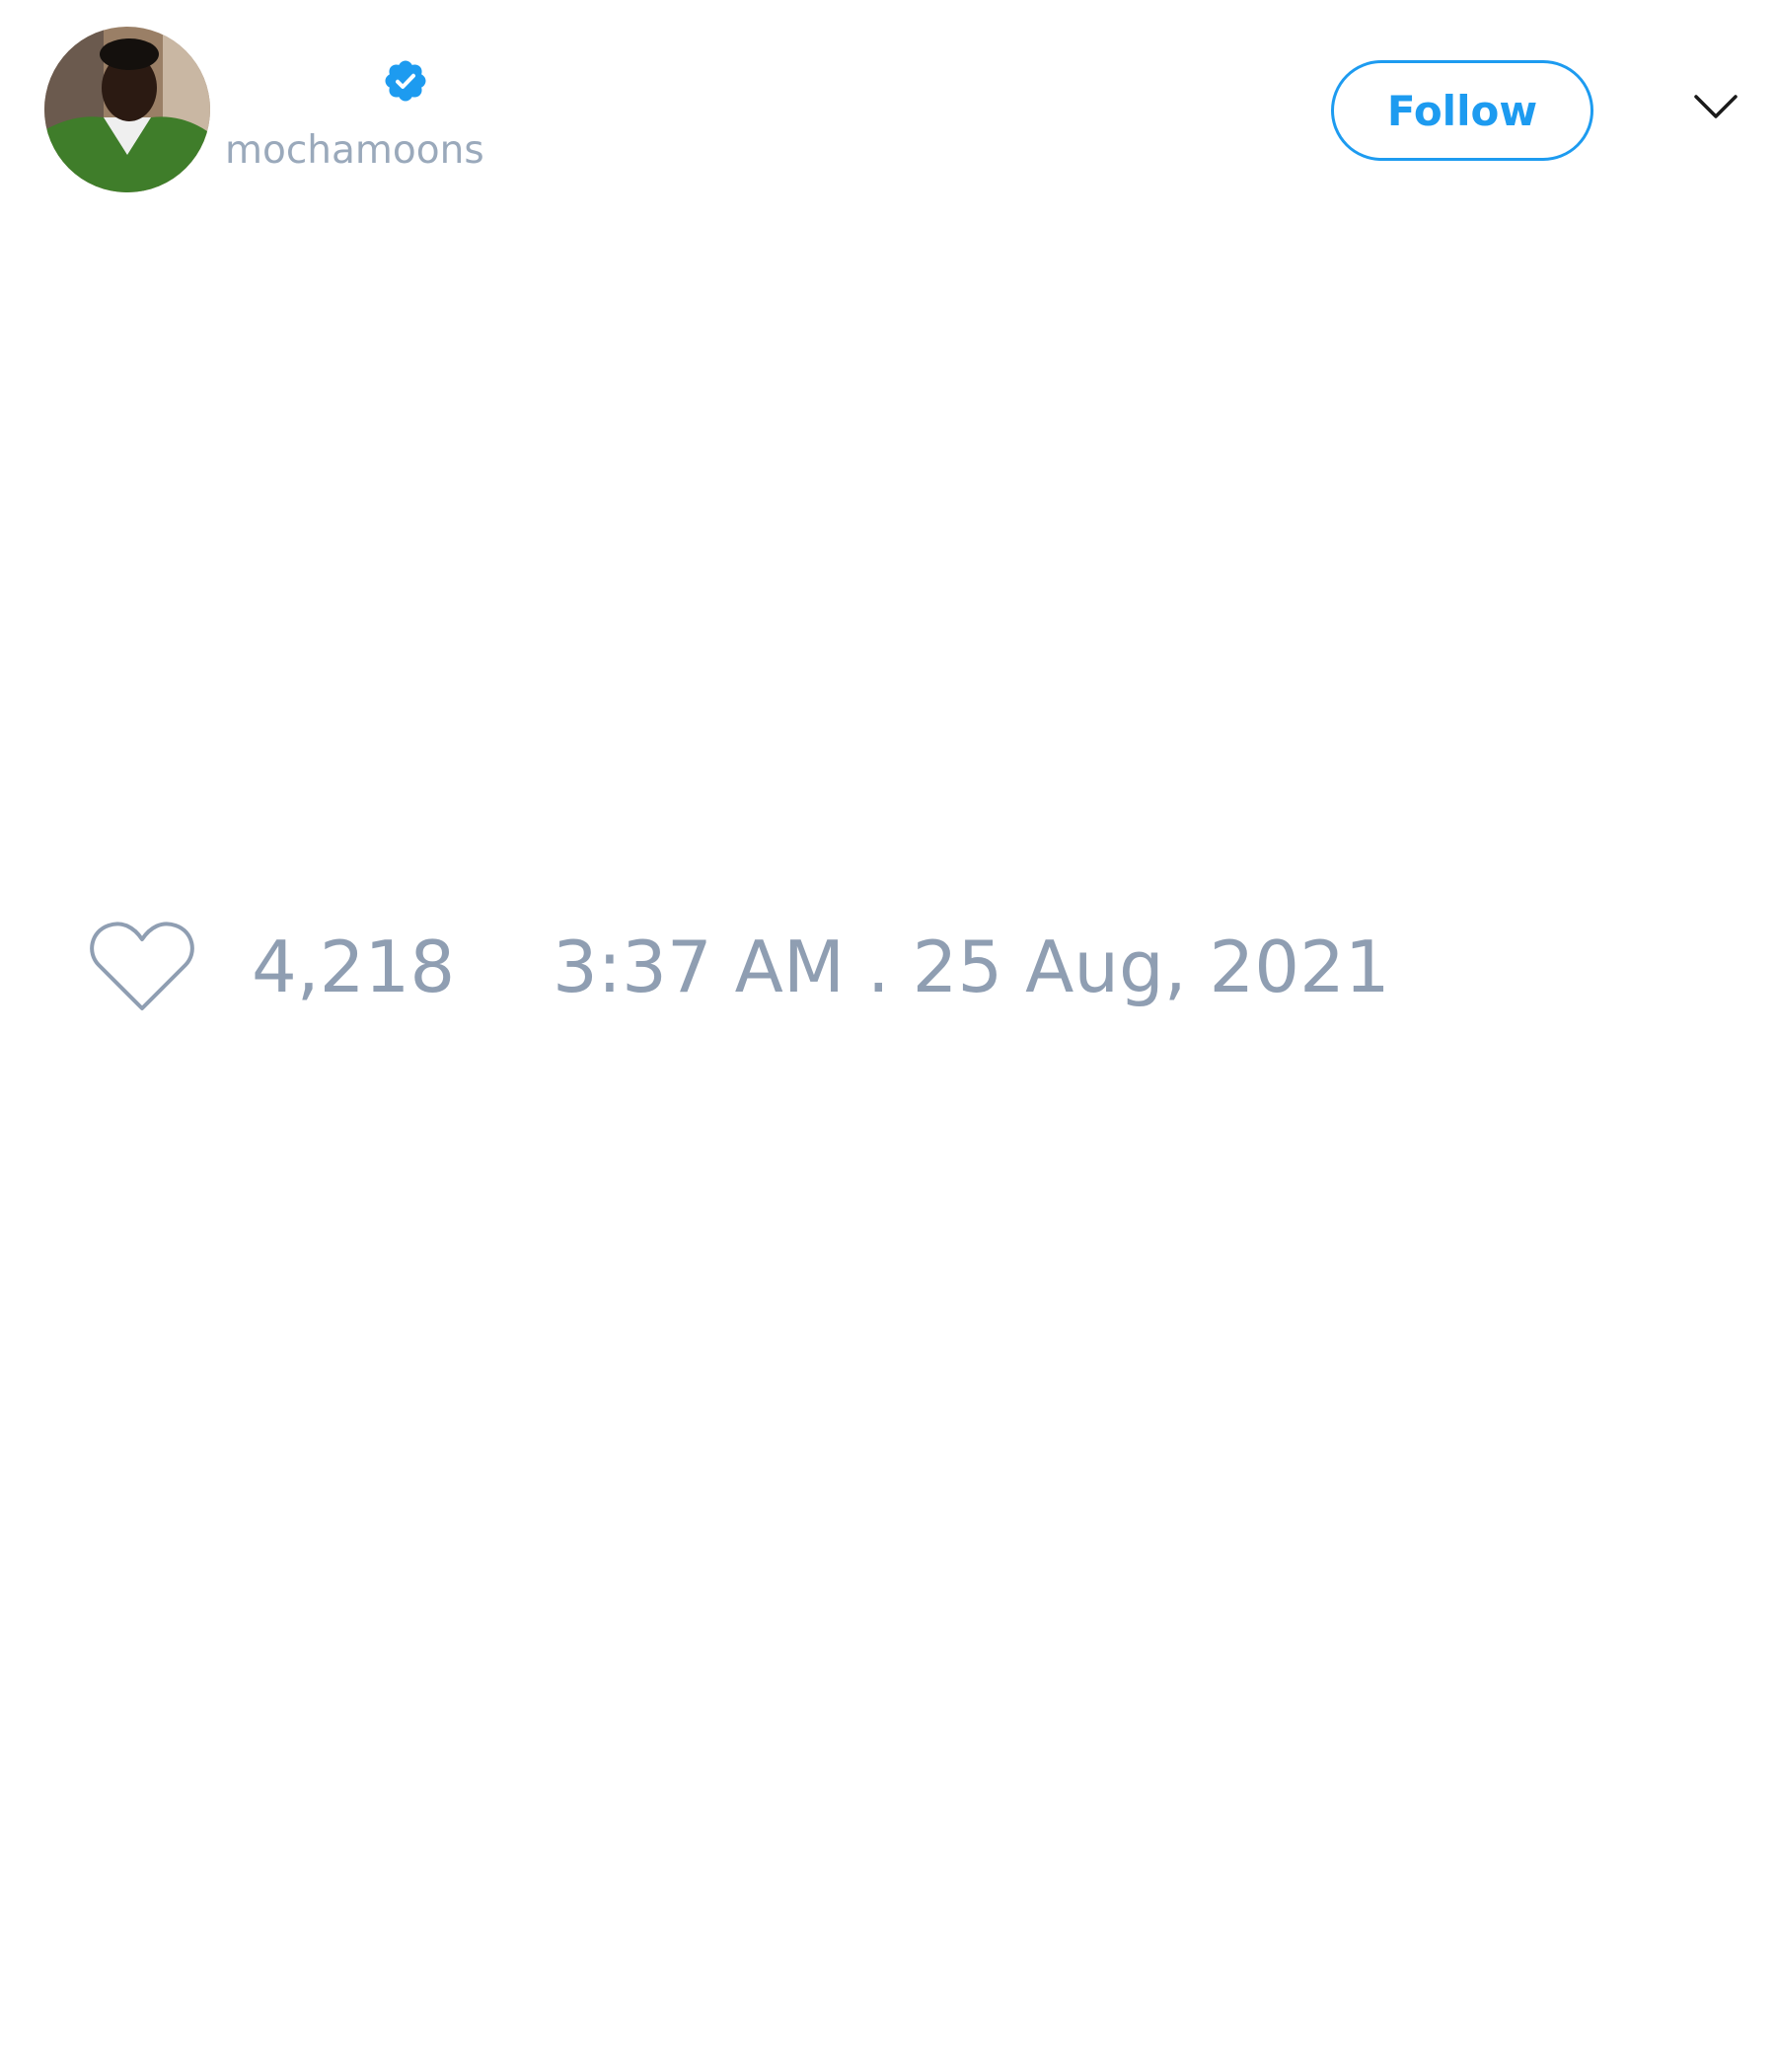 Image resolution: width=1776 pixels, height=2072 pixels. I want to click on avatar, so click(127, 110).